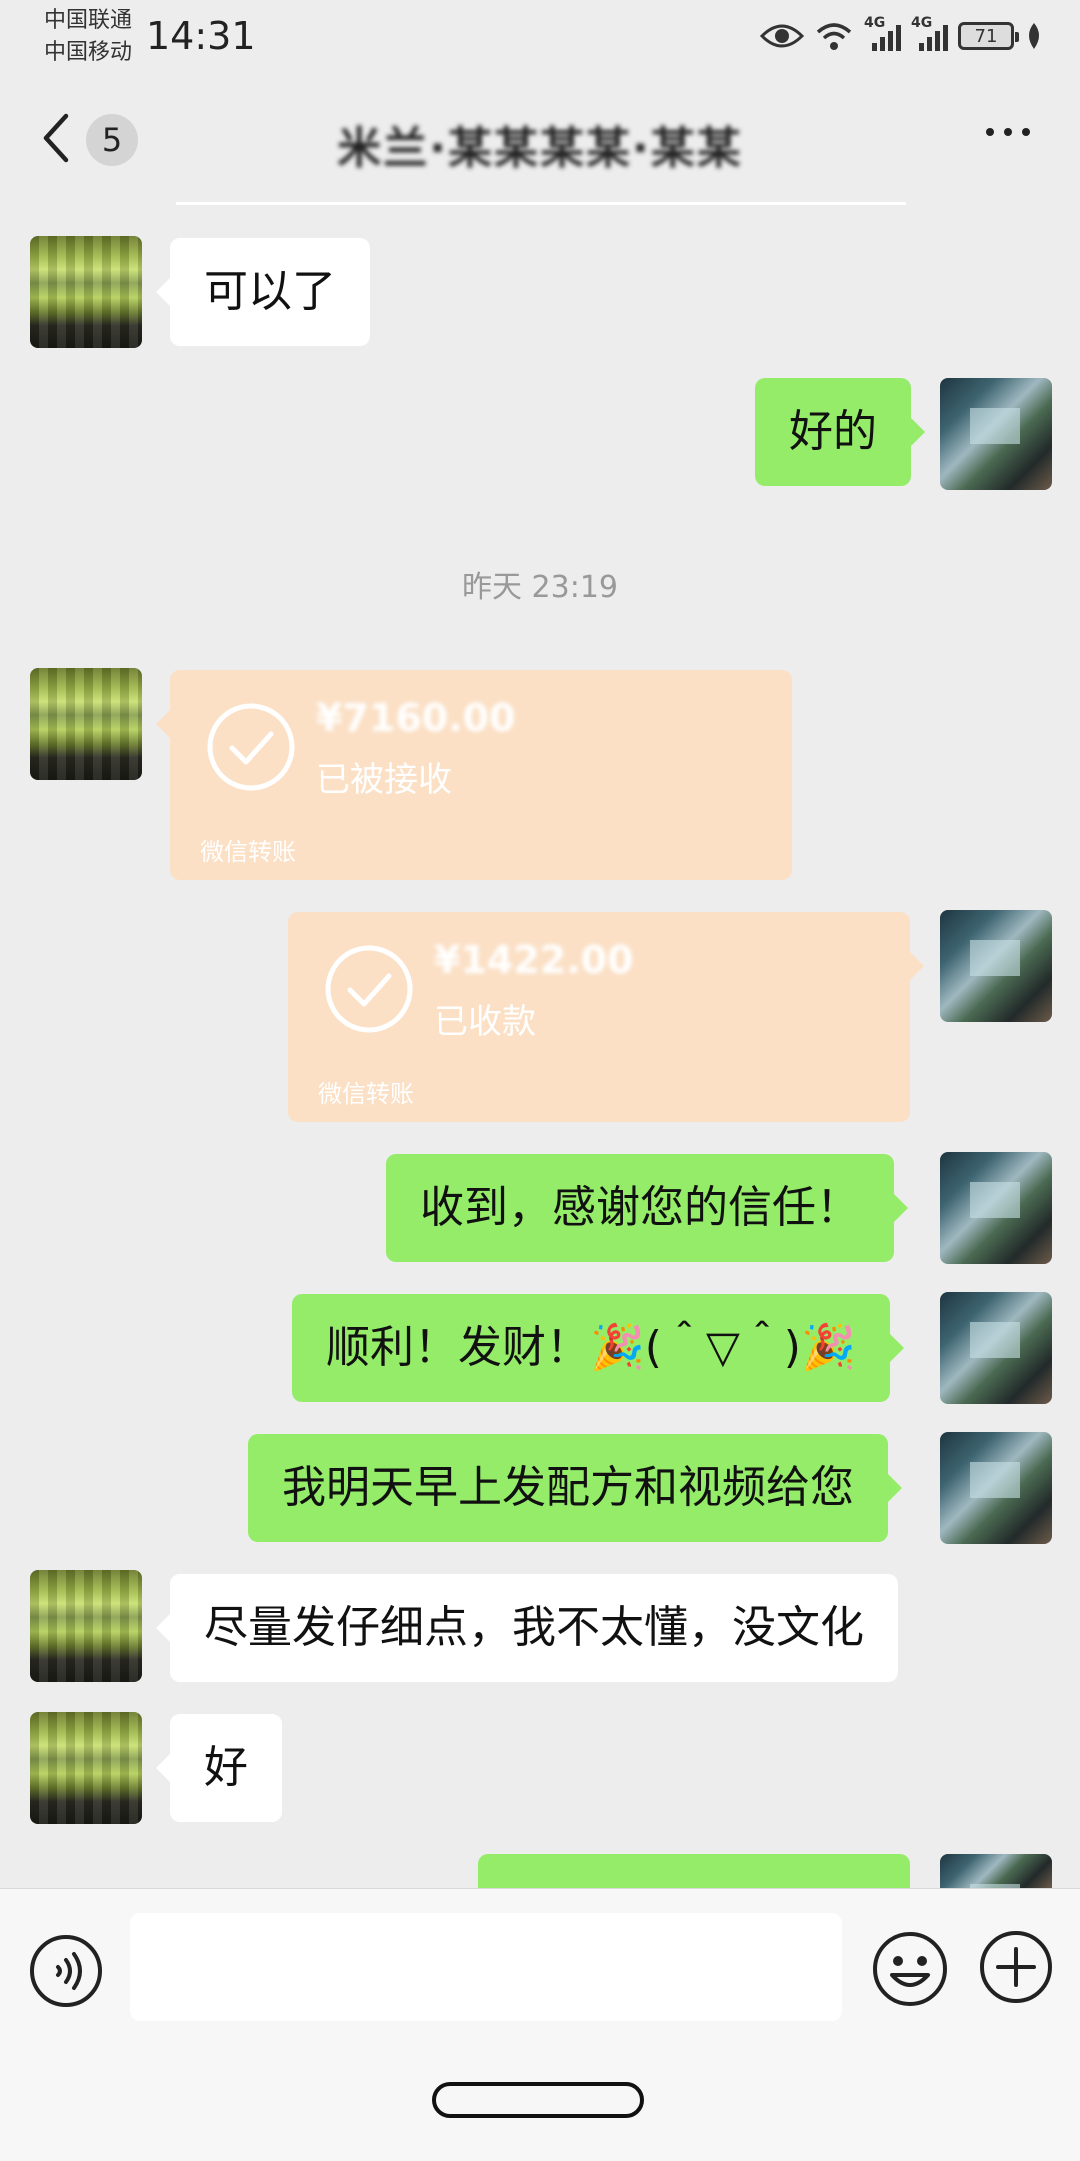 This screenshot has height=2161, width=1080. I want to click on home-indicator, so click(538, 2100).